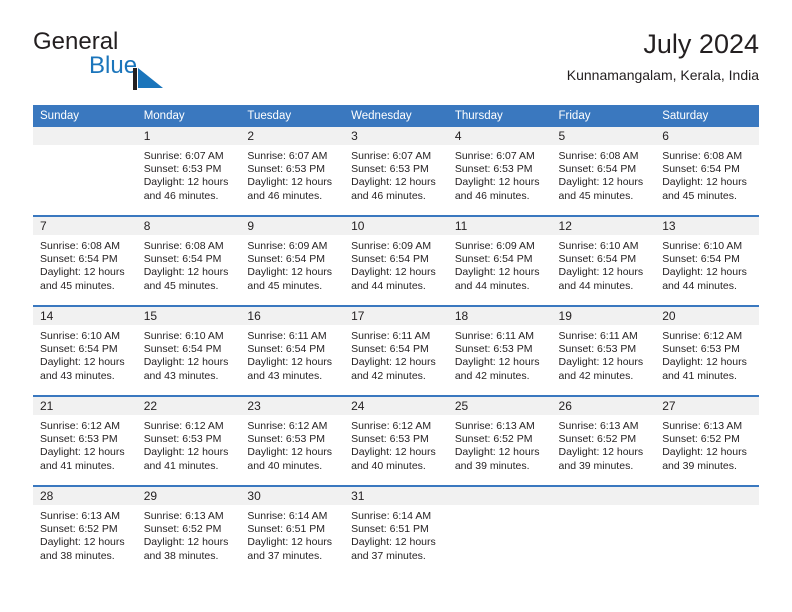 This screenshot has width=792, height=612. I want to click on daylight-text-line2: and 37 minutes., so click(388, 555).